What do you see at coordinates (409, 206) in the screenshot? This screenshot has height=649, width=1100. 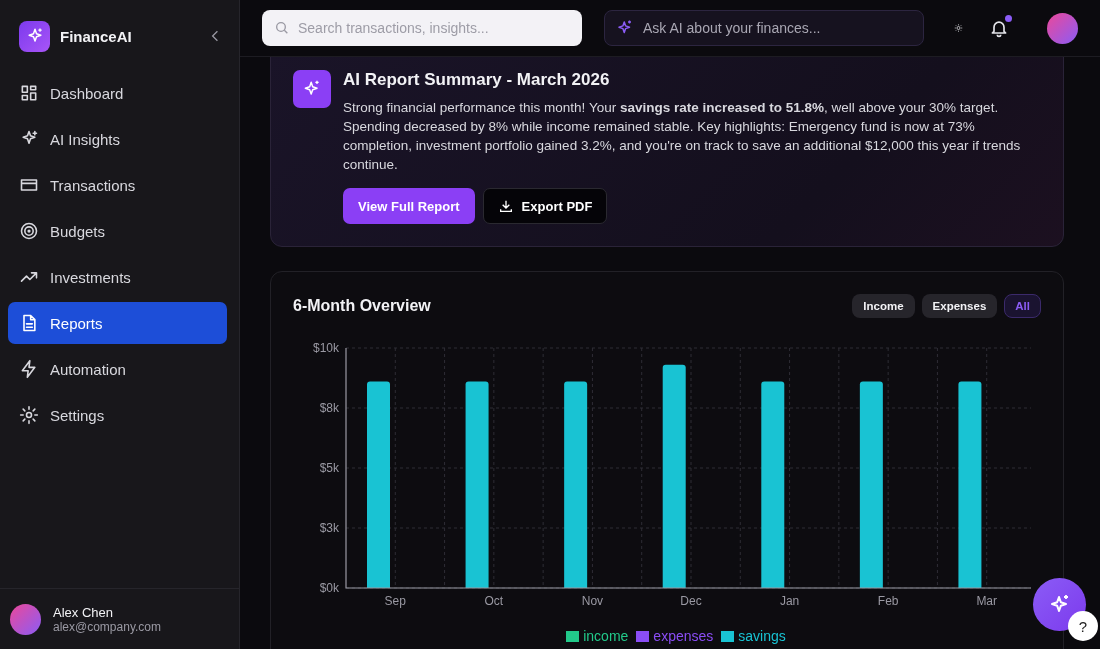 I see `view-report-button: View Full Report` at bounding box center [409, 206].